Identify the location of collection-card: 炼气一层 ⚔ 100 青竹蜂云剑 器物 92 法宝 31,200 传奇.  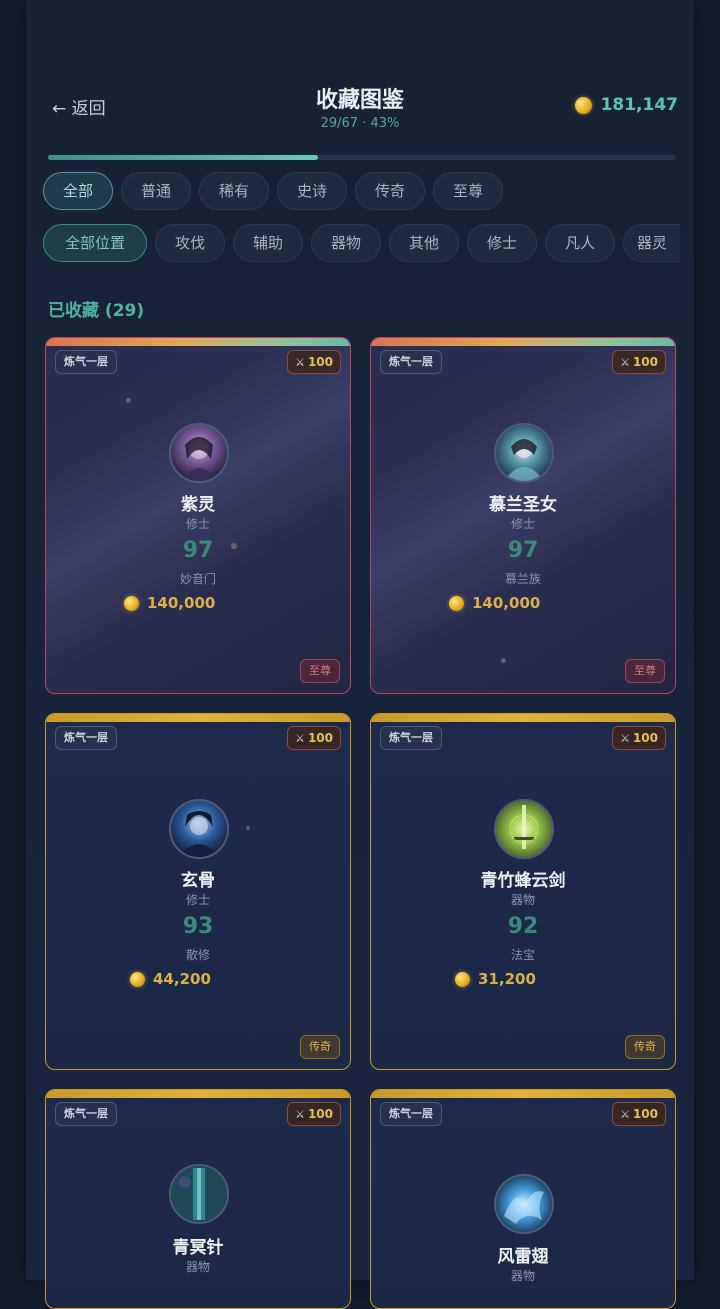
(523, 891).